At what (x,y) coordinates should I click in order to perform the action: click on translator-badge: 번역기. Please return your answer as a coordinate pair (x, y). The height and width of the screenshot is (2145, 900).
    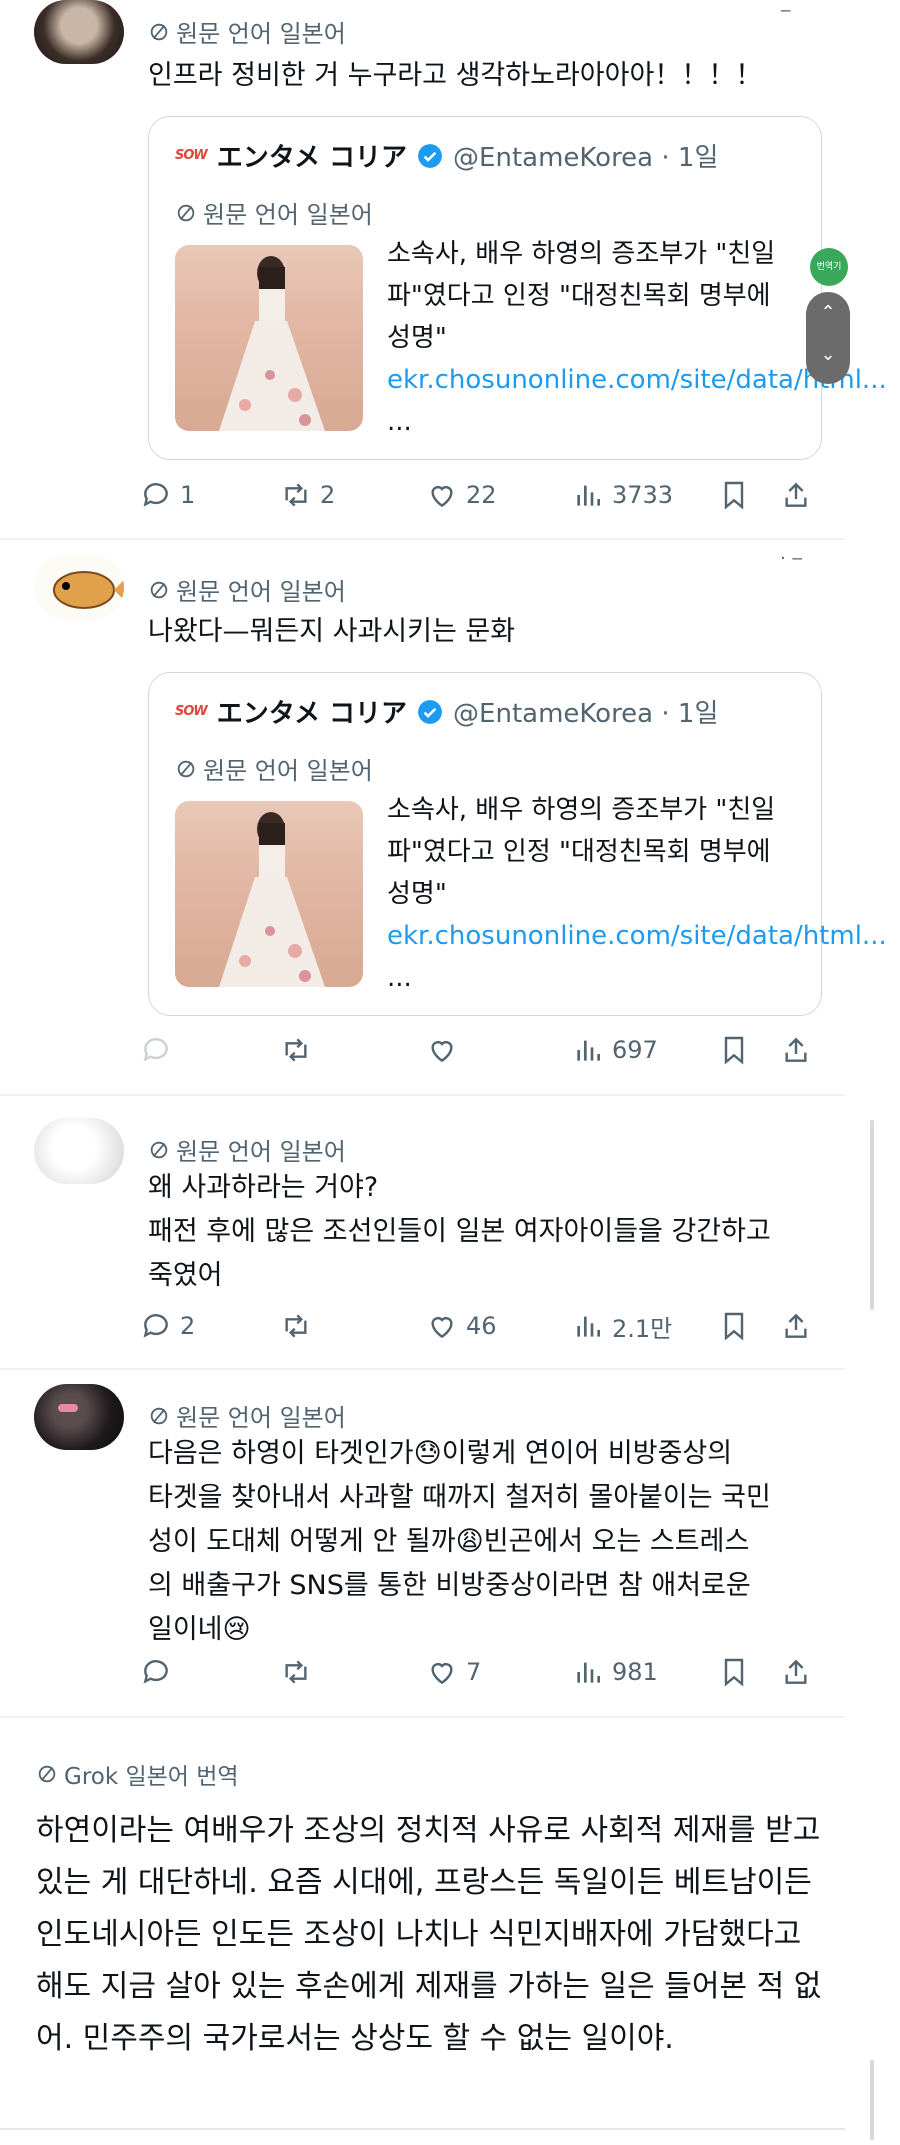
    Looking at the image, I should click on (829, 267).